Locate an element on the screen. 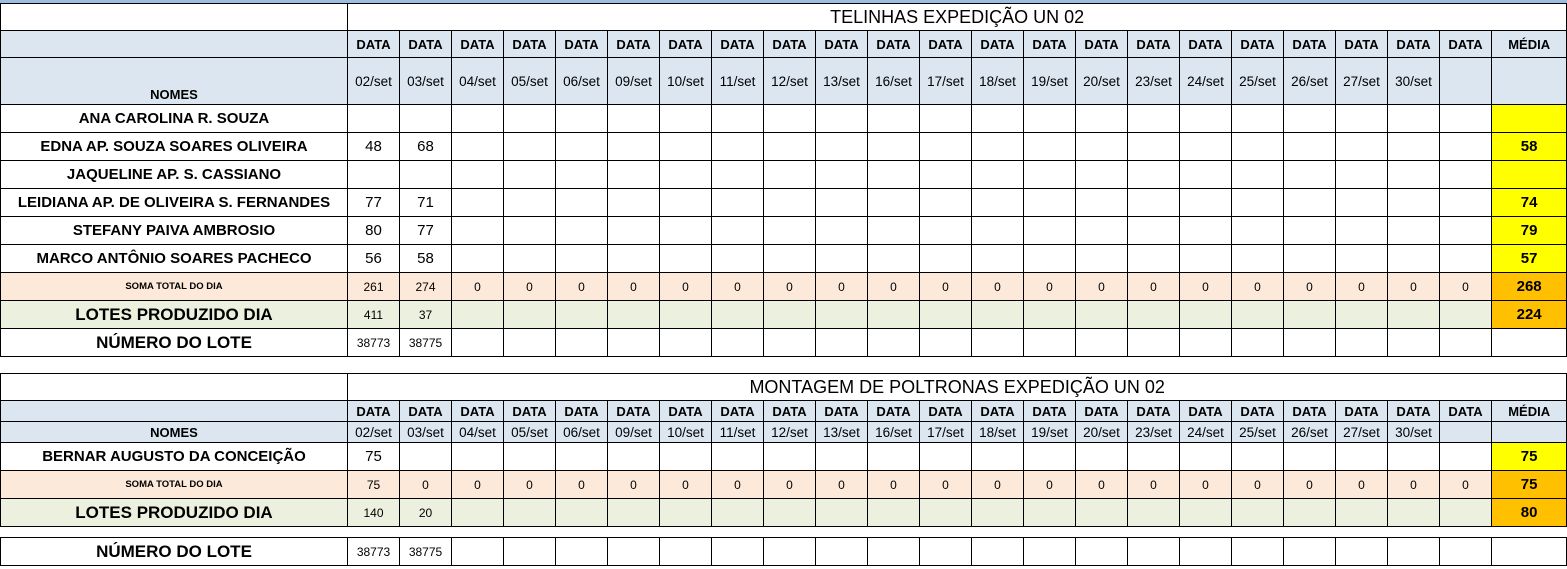 The image size is (1567, 569). section2-date-cell: 27/set is located at coordinates (1361, 432).